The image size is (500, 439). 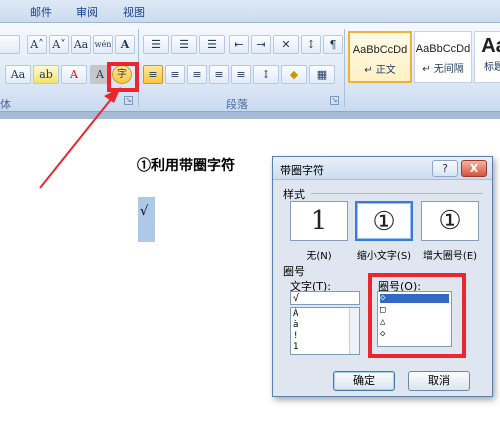 I want to click on arrow-head, so click(x=112, y=95).